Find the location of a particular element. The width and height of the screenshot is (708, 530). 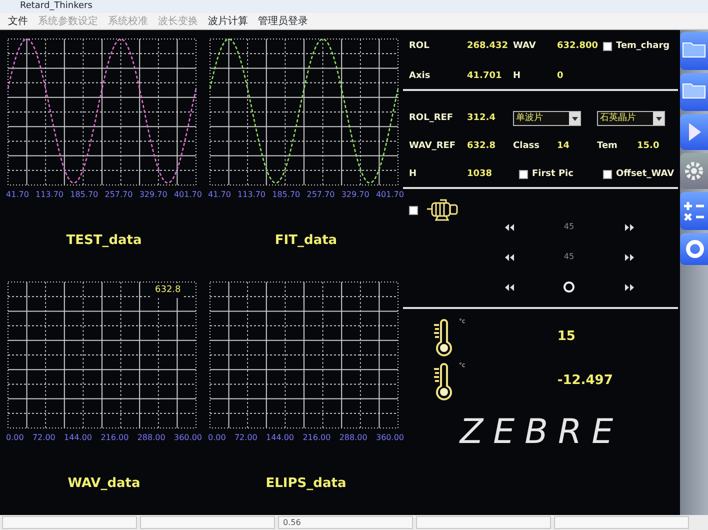

ring-tile is located at coordinates (694, 249).